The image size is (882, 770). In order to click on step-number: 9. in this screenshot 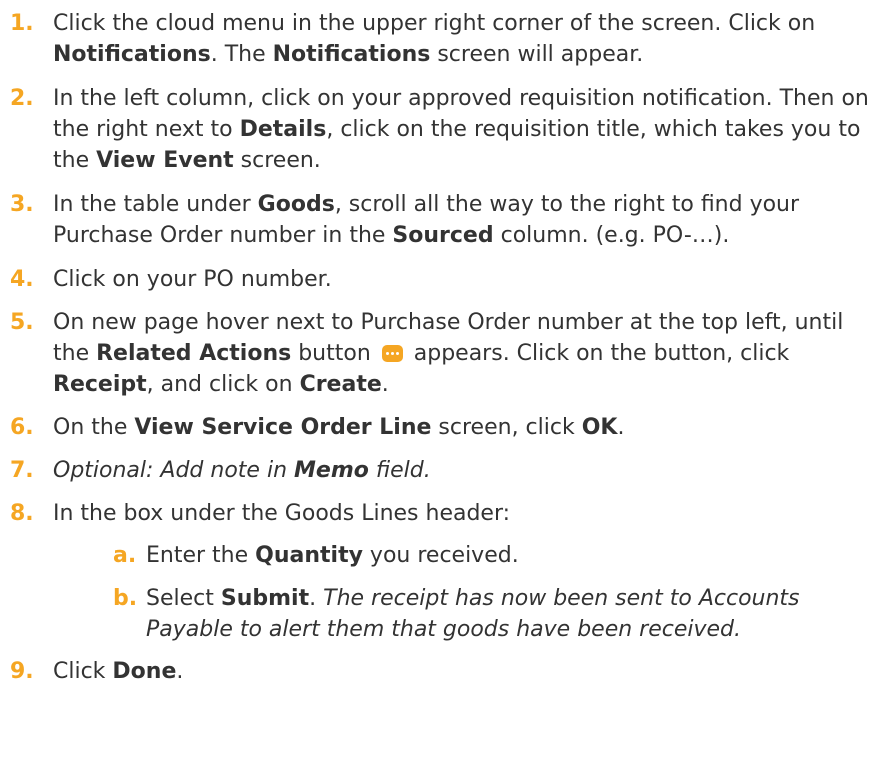, I will do `click(22, 671)`.